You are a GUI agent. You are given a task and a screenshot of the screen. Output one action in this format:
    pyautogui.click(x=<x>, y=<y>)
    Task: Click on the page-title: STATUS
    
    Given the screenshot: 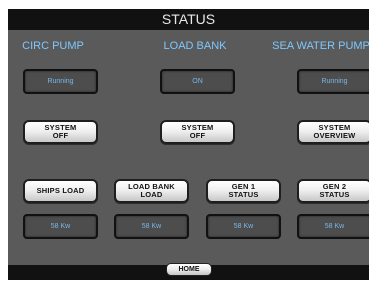 What is the action you would take?
    pyautogui.click(x=188, y=19)
    